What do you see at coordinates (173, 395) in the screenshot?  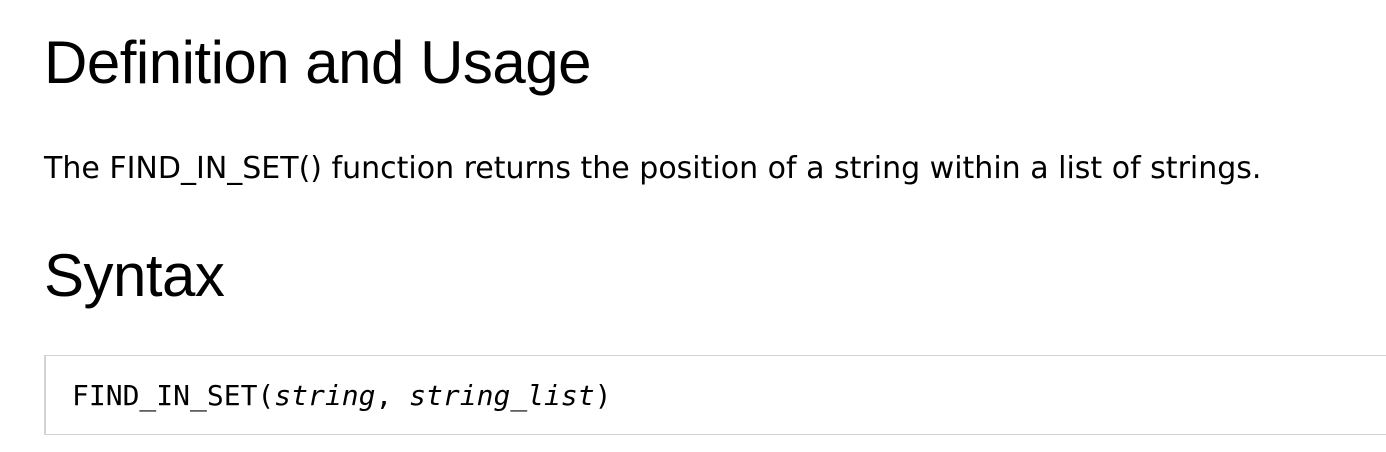 I see `code-function-name: FIND_IN_SET(` at bounding box center [173, 395].